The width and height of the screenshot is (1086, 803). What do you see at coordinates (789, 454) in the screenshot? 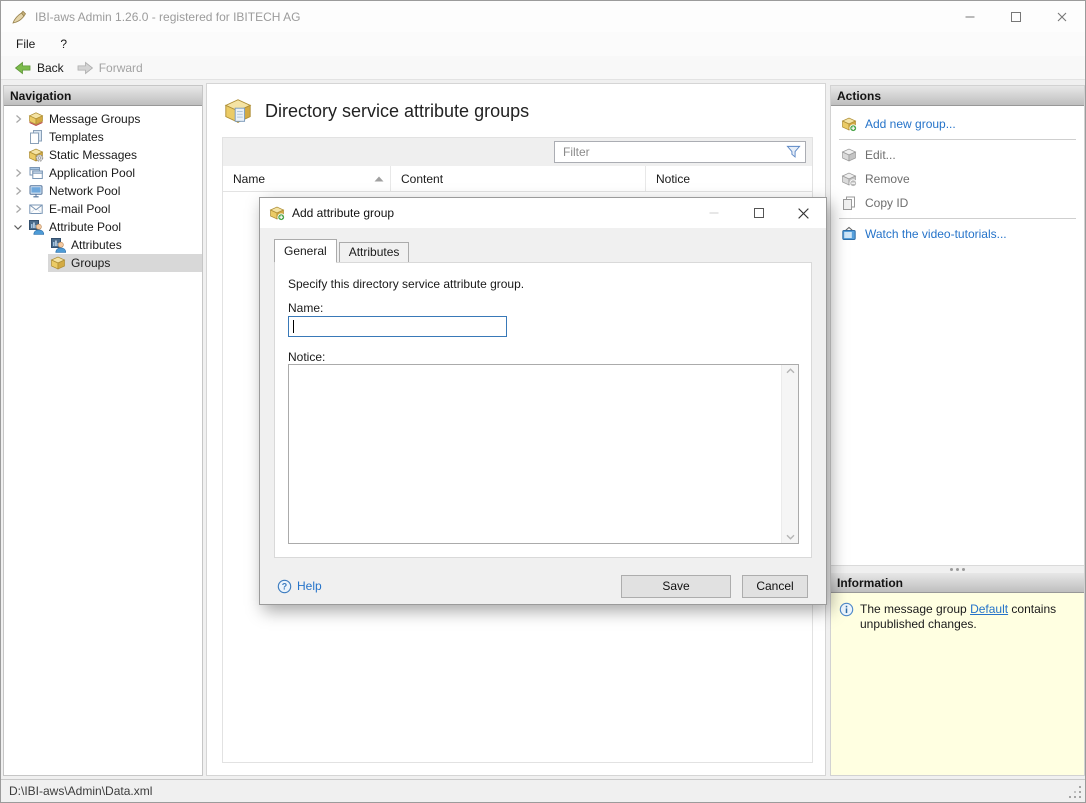
I see `scrollbar` at bounding box center [789, 454].